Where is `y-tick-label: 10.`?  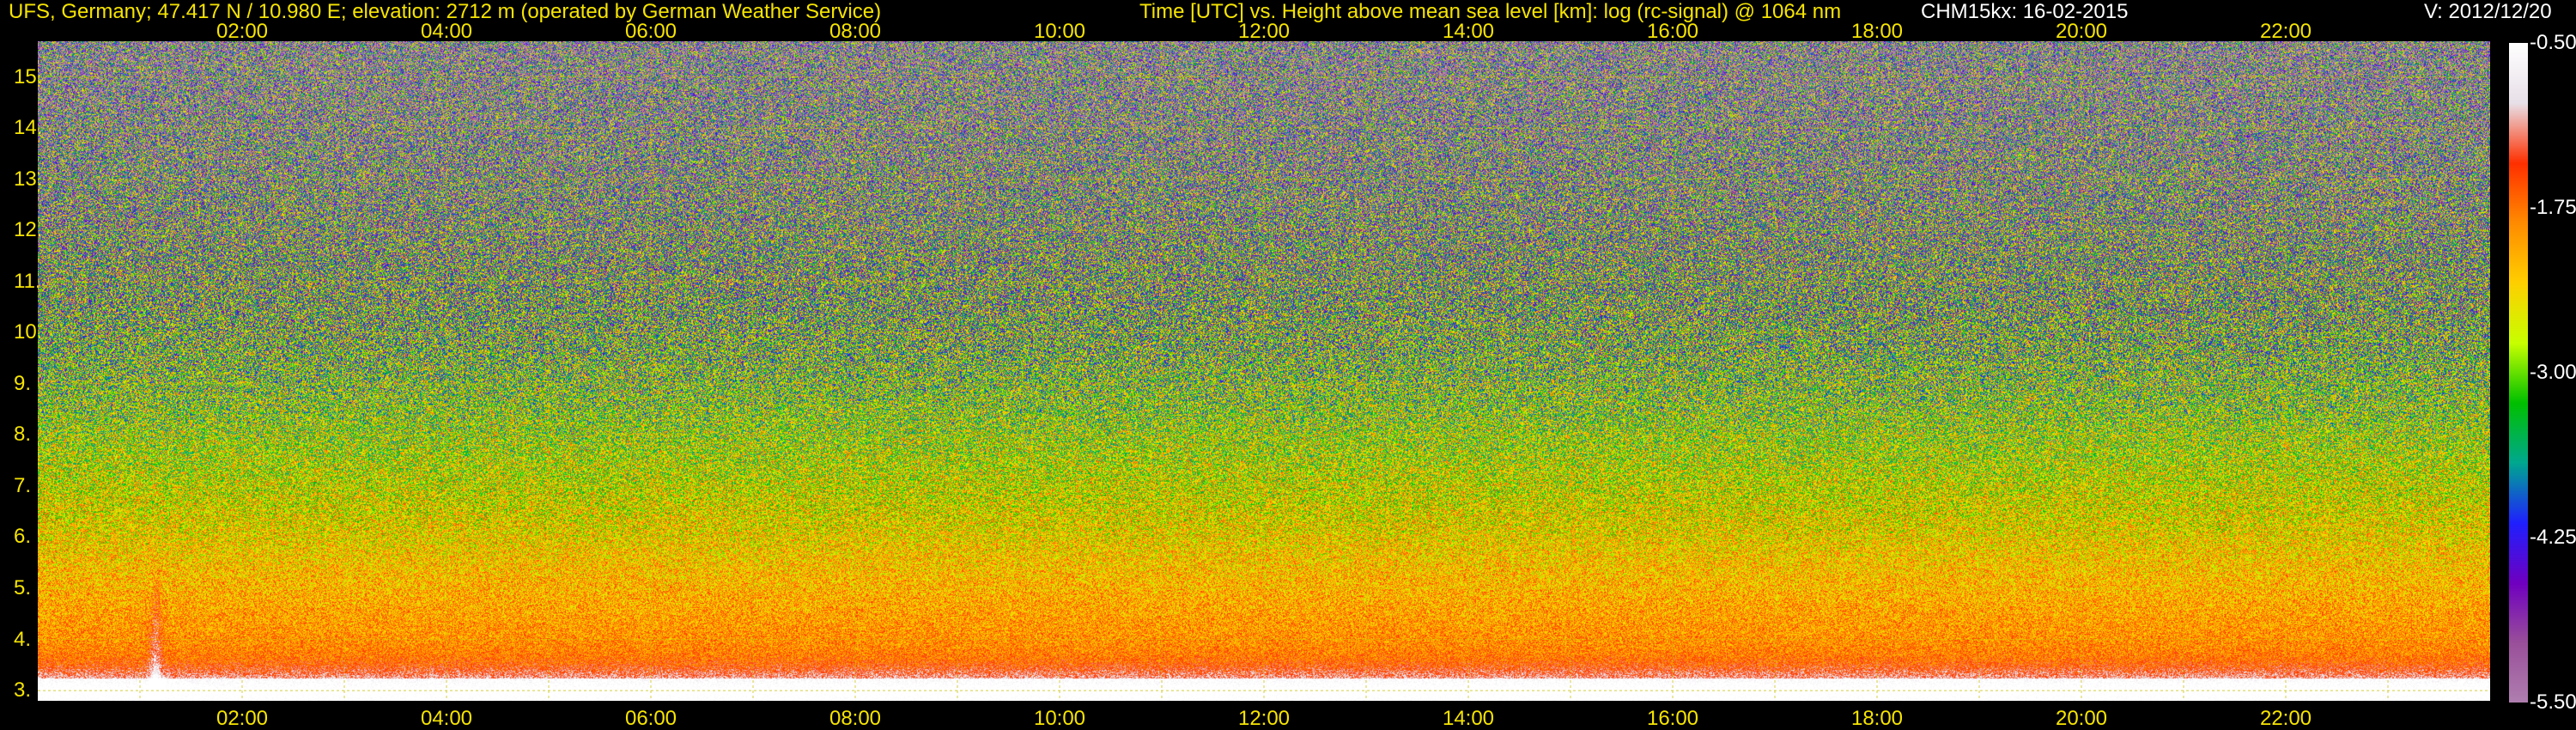
y-tick-label: 10. is located at coordinates (28, 332).